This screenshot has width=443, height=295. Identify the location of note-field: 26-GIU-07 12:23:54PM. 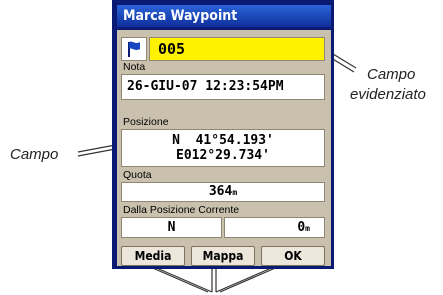
(223, 87).